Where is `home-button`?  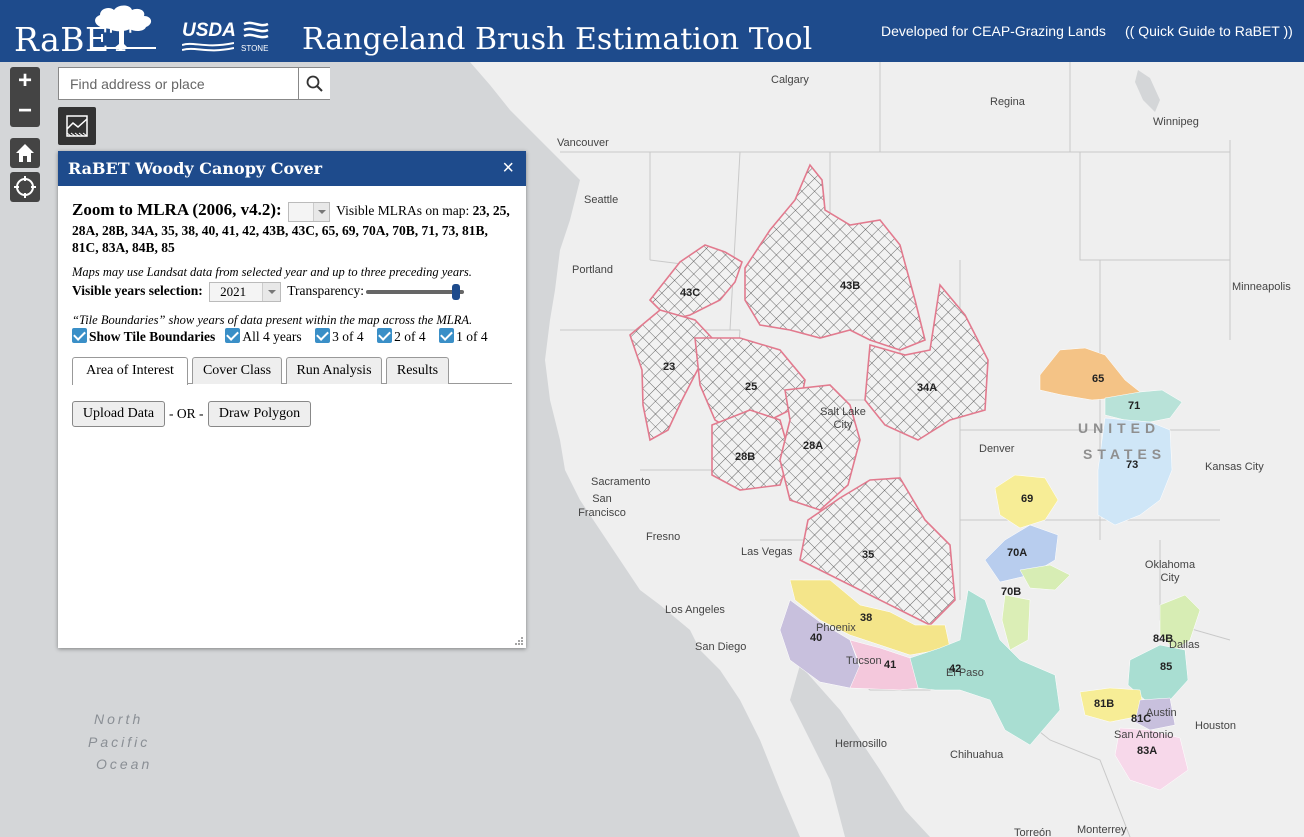 home-button is located at coordinates (25, 153).